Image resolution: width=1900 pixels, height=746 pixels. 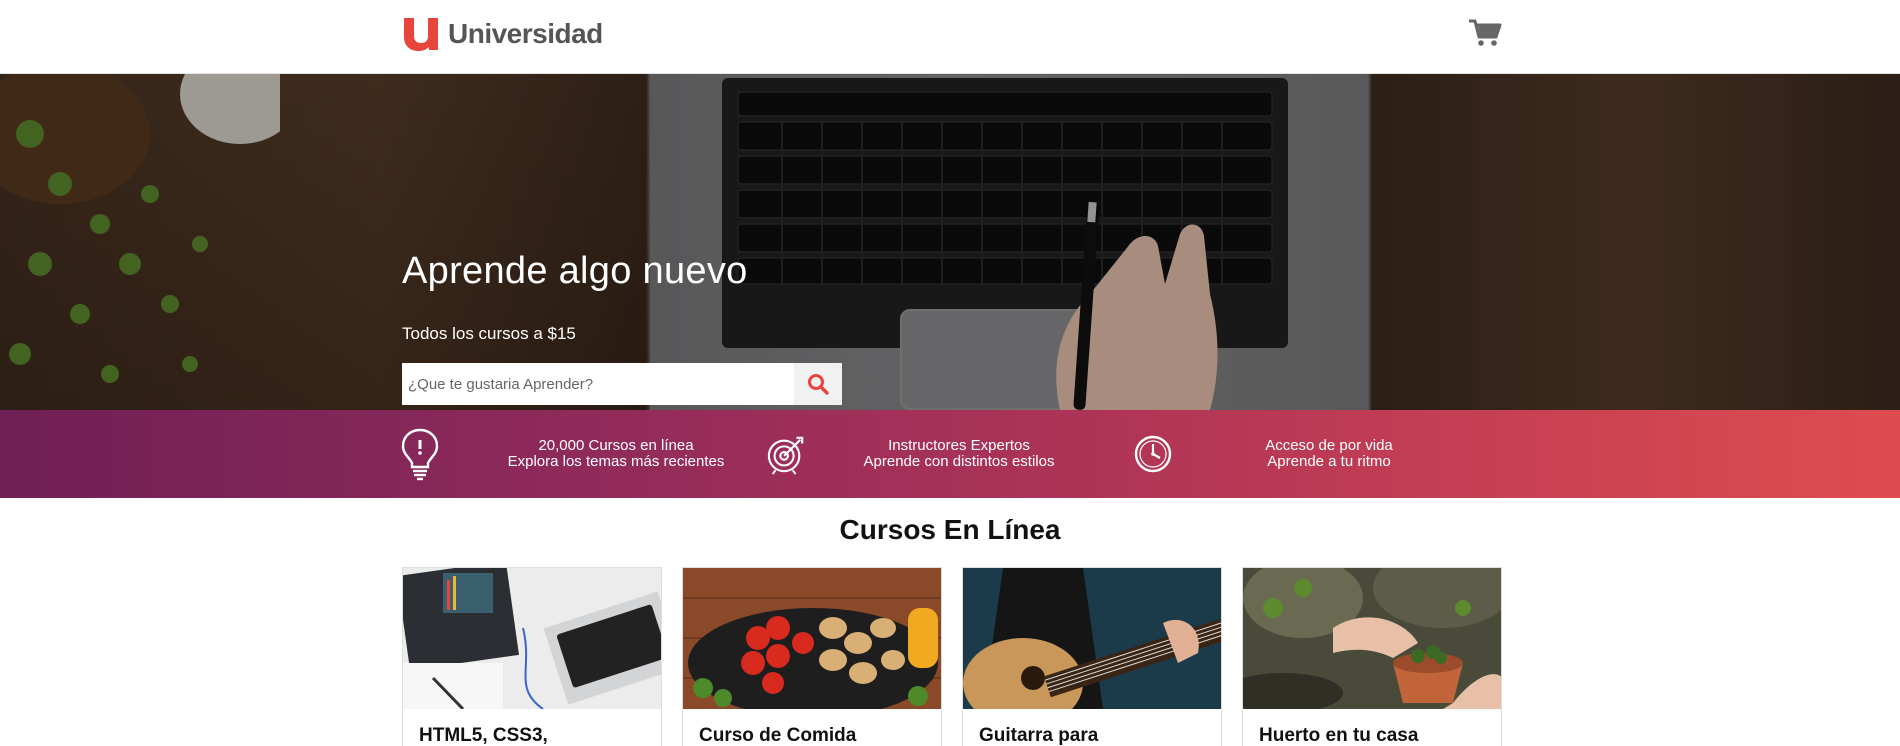 What do you see at coordinates (616, 445) in the screenshot?
I see `feature-title: 20,000 Cursos en línea` at bounding box center [616, 445].